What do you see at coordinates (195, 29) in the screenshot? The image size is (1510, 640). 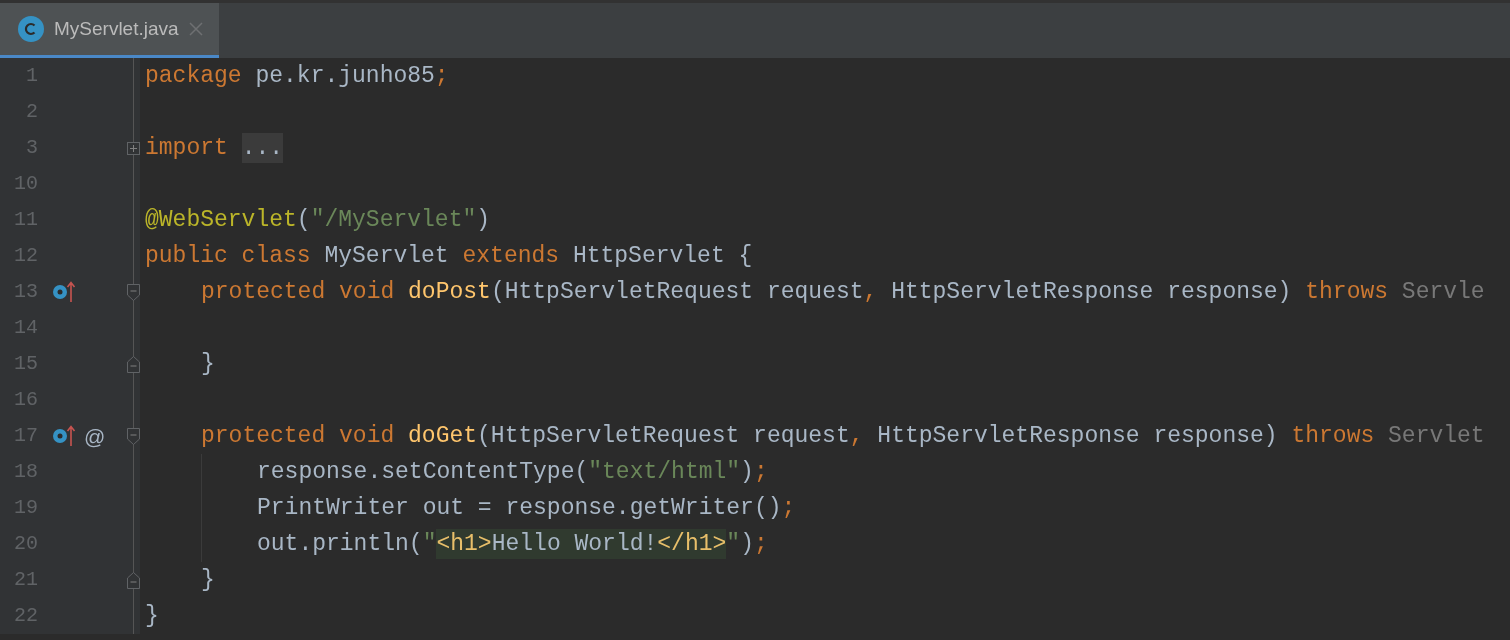 I see `close-icon` at bounding box center [195, 29].